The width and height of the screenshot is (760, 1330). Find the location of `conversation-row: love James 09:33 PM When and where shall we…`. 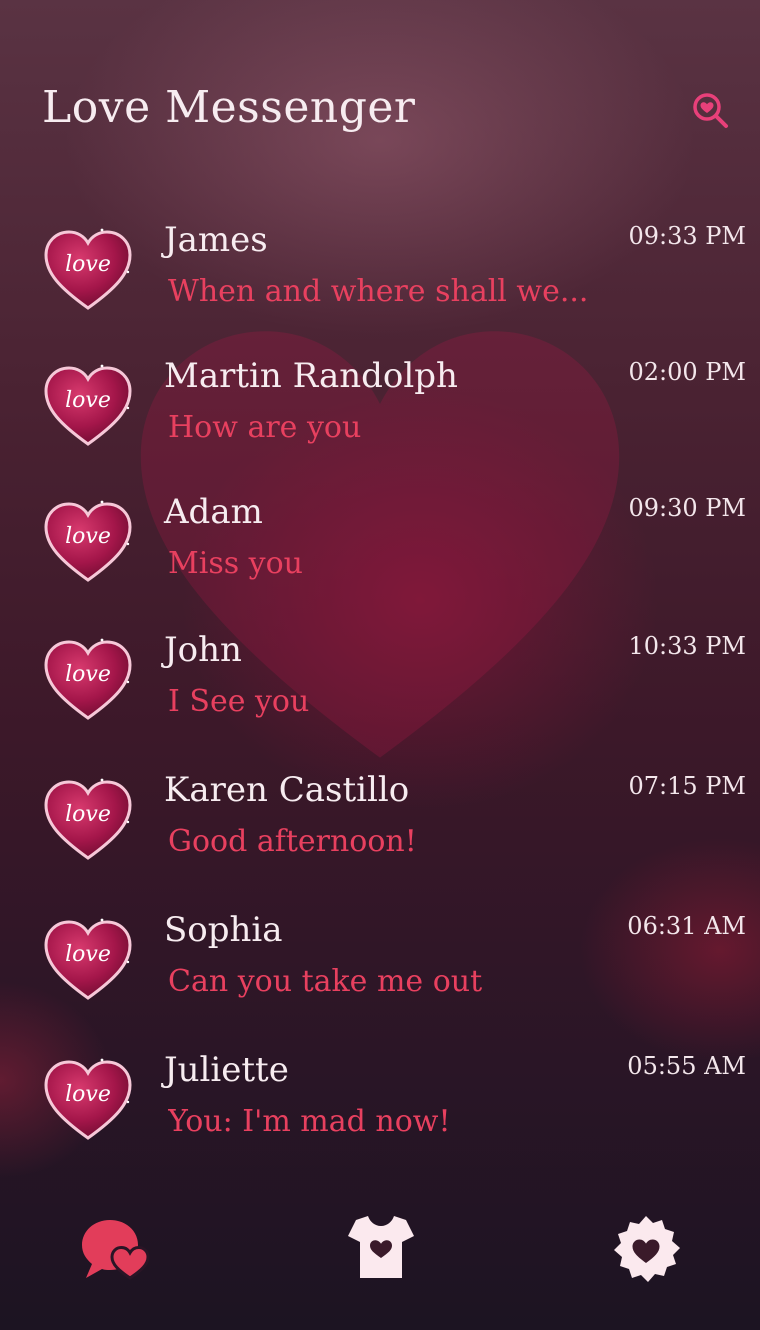

conversation-row: love James 09:33 PM When and where shall we… is located at coordinates (380, 284).